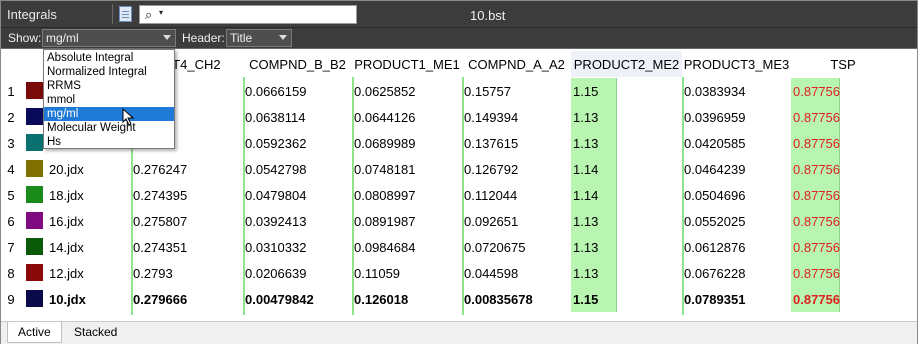 The height and width of the screenshot is (344, 918). What do you see at coordinates (297, 143) in the screenshot?
I see `value-cell: 0.0592362` at bounding box center [297, 143].